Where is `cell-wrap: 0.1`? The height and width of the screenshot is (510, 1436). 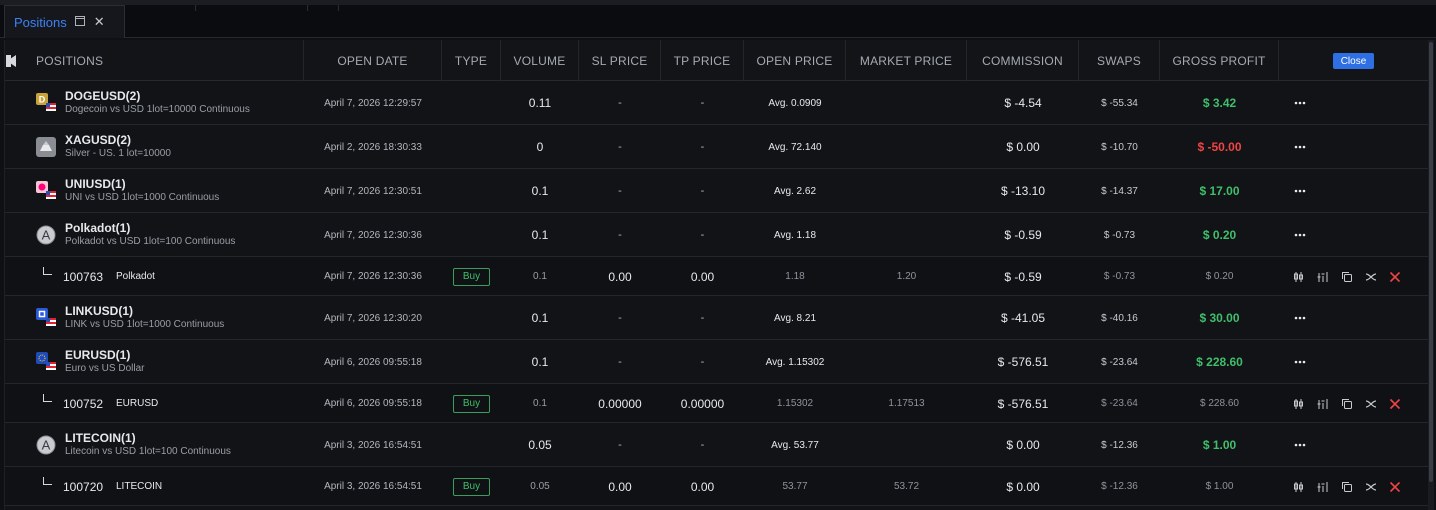 cell-wrap: 0.1 is located at coordinates (540, 403).